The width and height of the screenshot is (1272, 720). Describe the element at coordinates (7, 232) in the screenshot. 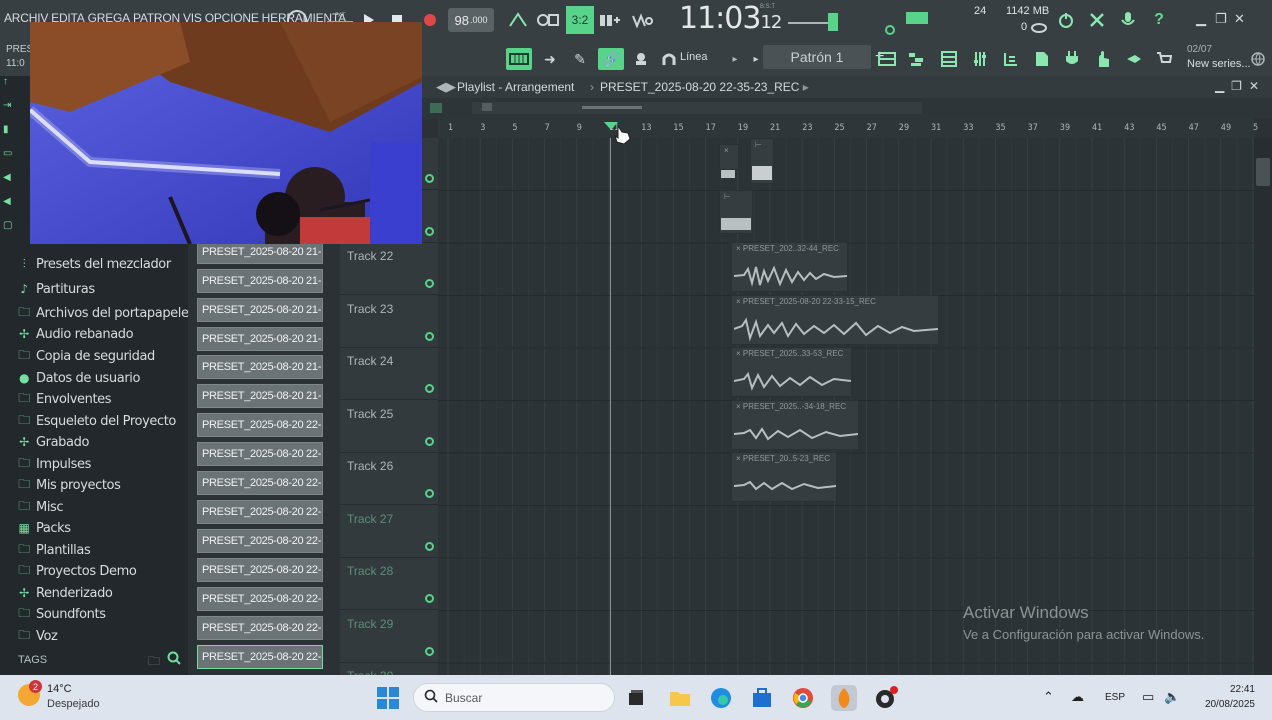

I see `strip-box-icon: ▢` at that location.